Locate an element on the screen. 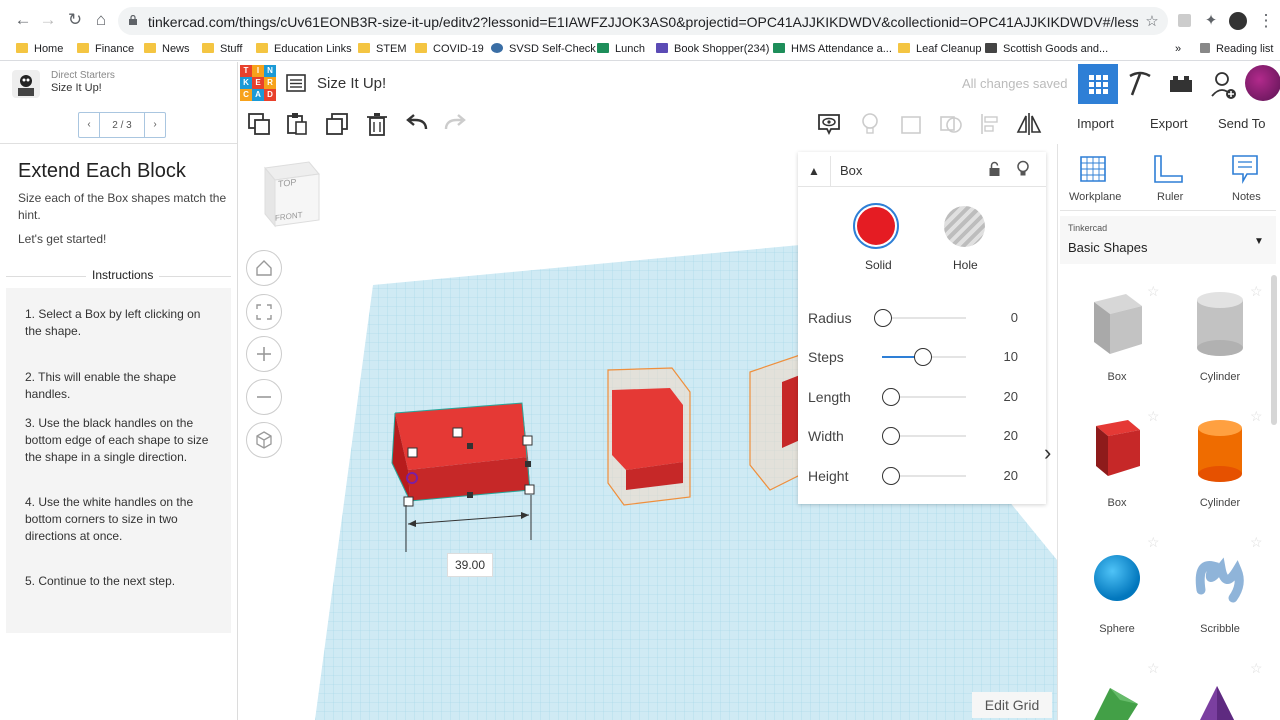 Image resolution: width=1280 pixels, height=720 pixels. shape-box-gray: Box is located at coordinates (1117, 344).